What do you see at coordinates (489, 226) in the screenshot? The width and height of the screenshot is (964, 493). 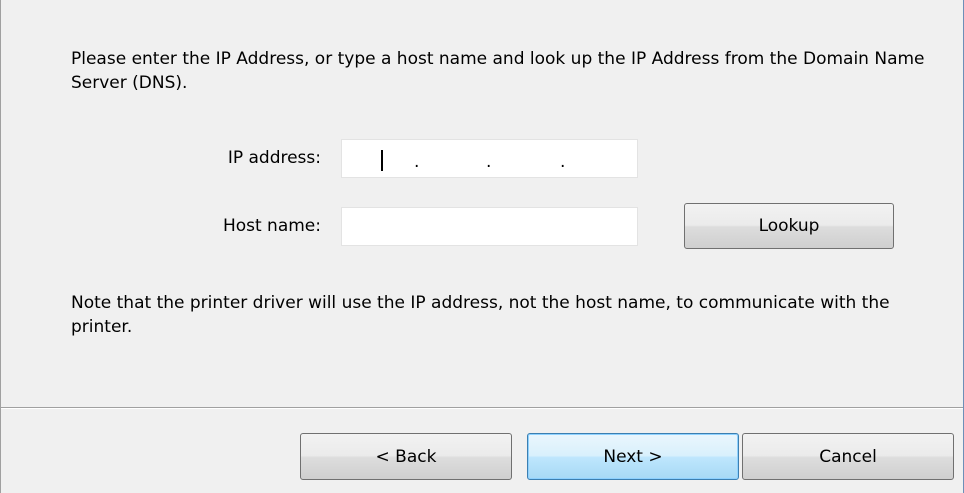 I see `host-name-input` at bounding box center [489, 226].